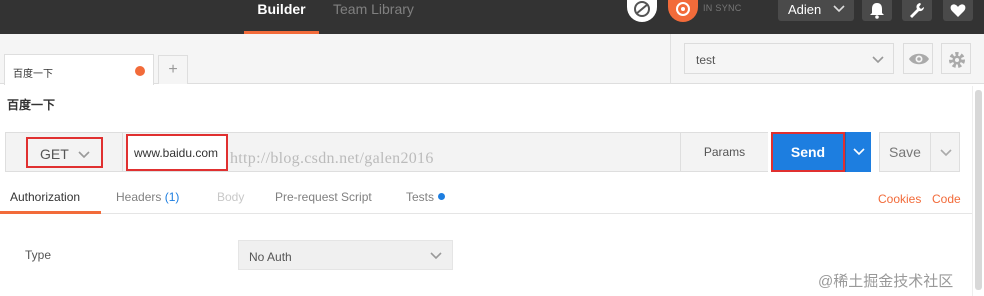  I want to click on tests-indicator-dot, so click(442, 196).